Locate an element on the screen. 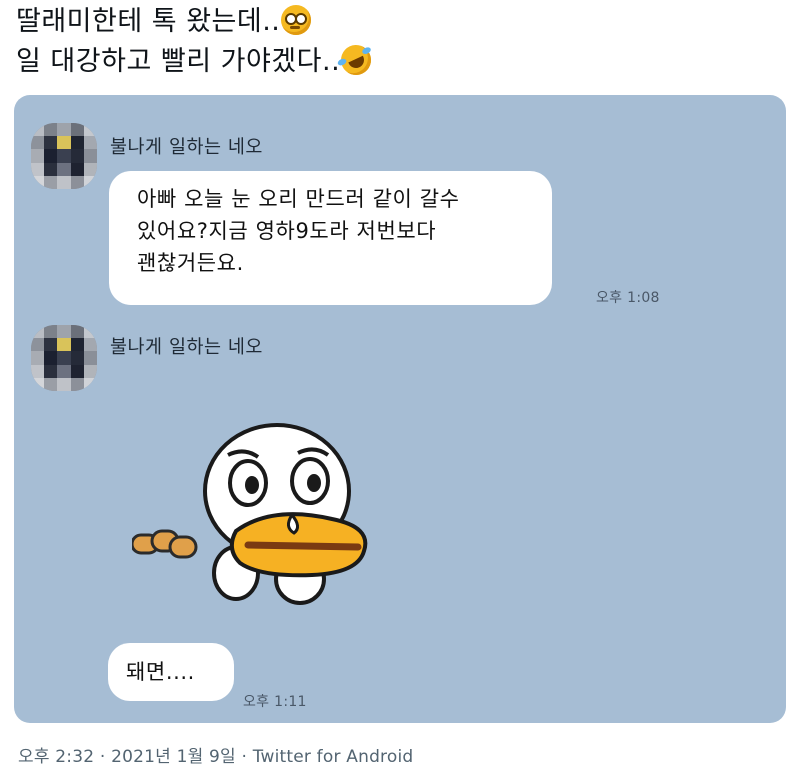  message-line: 괜찮거든요. is located at coordinates (190, 263).